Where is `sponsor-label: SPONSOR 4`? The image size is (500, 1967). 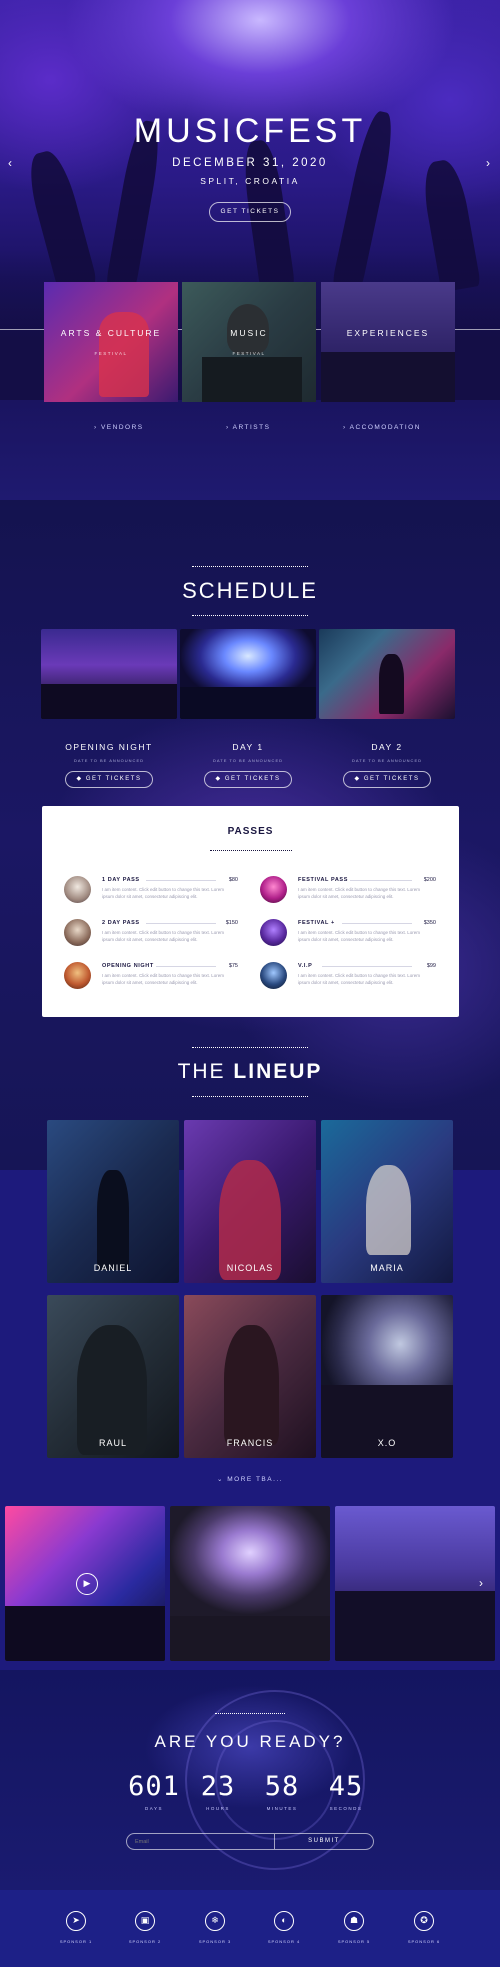 sponsor-label: SPONSOR 4 is located at coordinates (284, 1941).